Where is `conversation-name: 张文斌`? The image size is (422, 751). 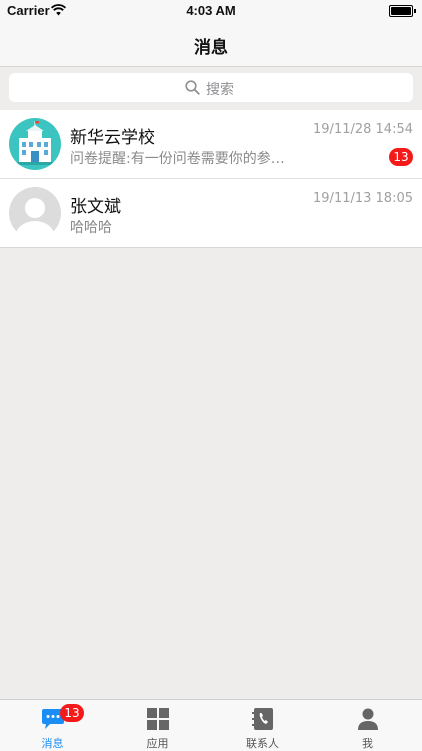 conversation-name: 张文斌 is located at coordinates (95, 207).